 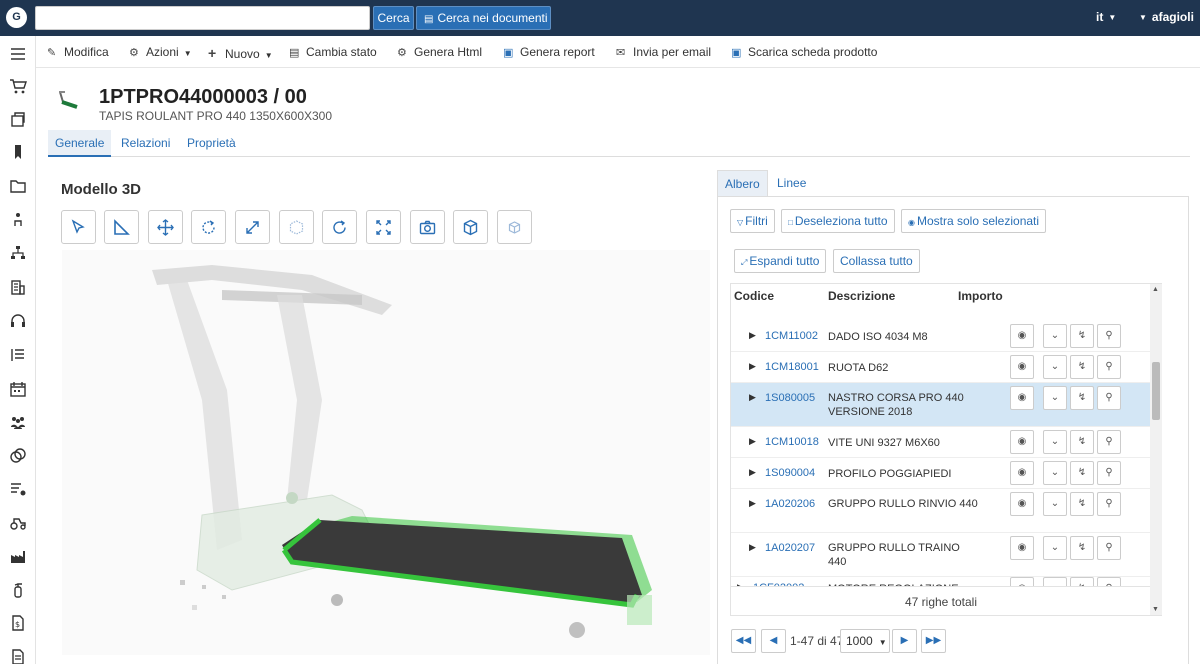 I want to click on select-tool-button, so click(x=78, y=227).